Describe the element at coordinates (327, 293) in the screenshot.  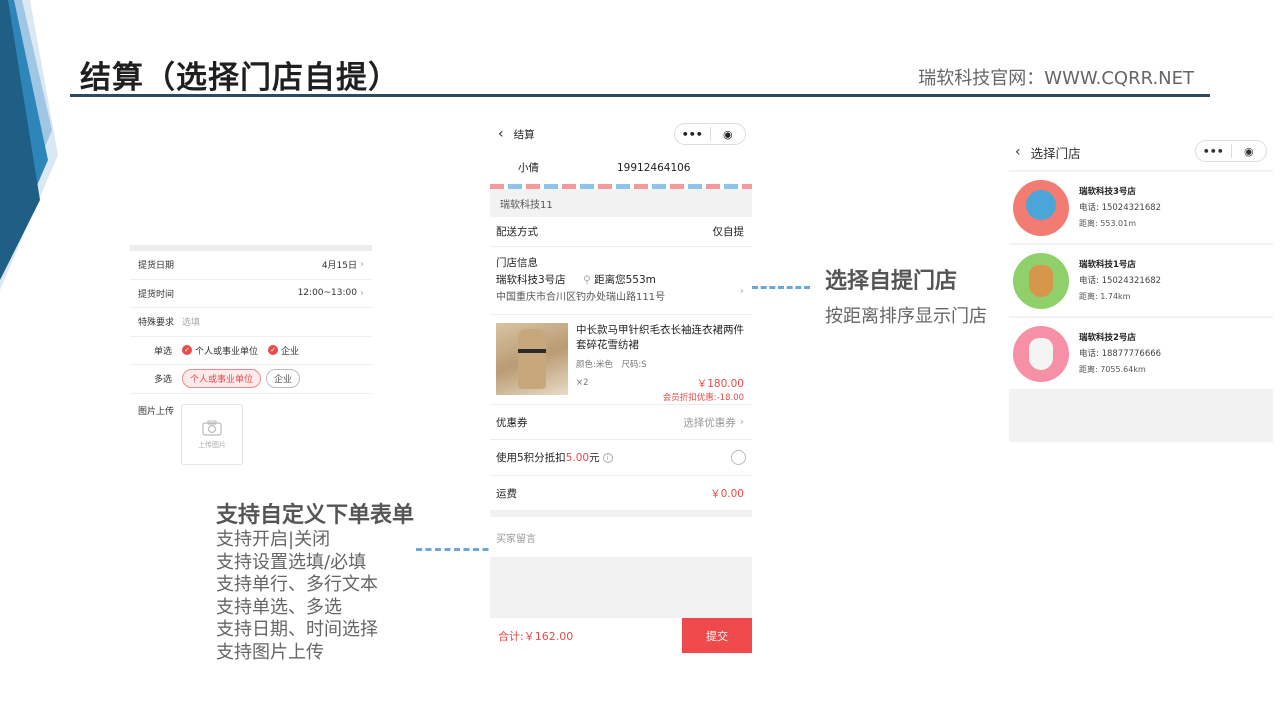
I see `form-value: 12:00~13:00` at that location.